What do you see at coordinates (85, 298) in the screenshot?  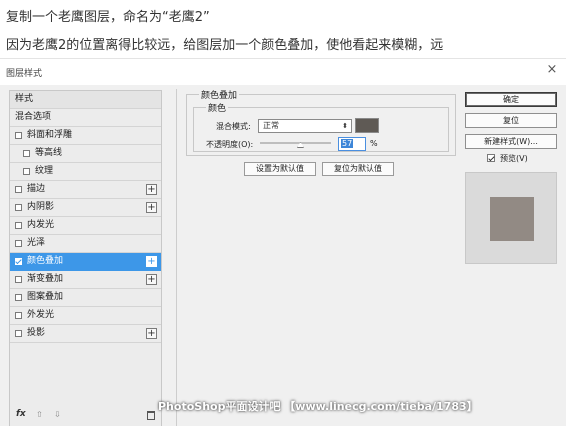 I see `style-item-pattern-overlay: 图案叠加` at bounding box center [85, 298].